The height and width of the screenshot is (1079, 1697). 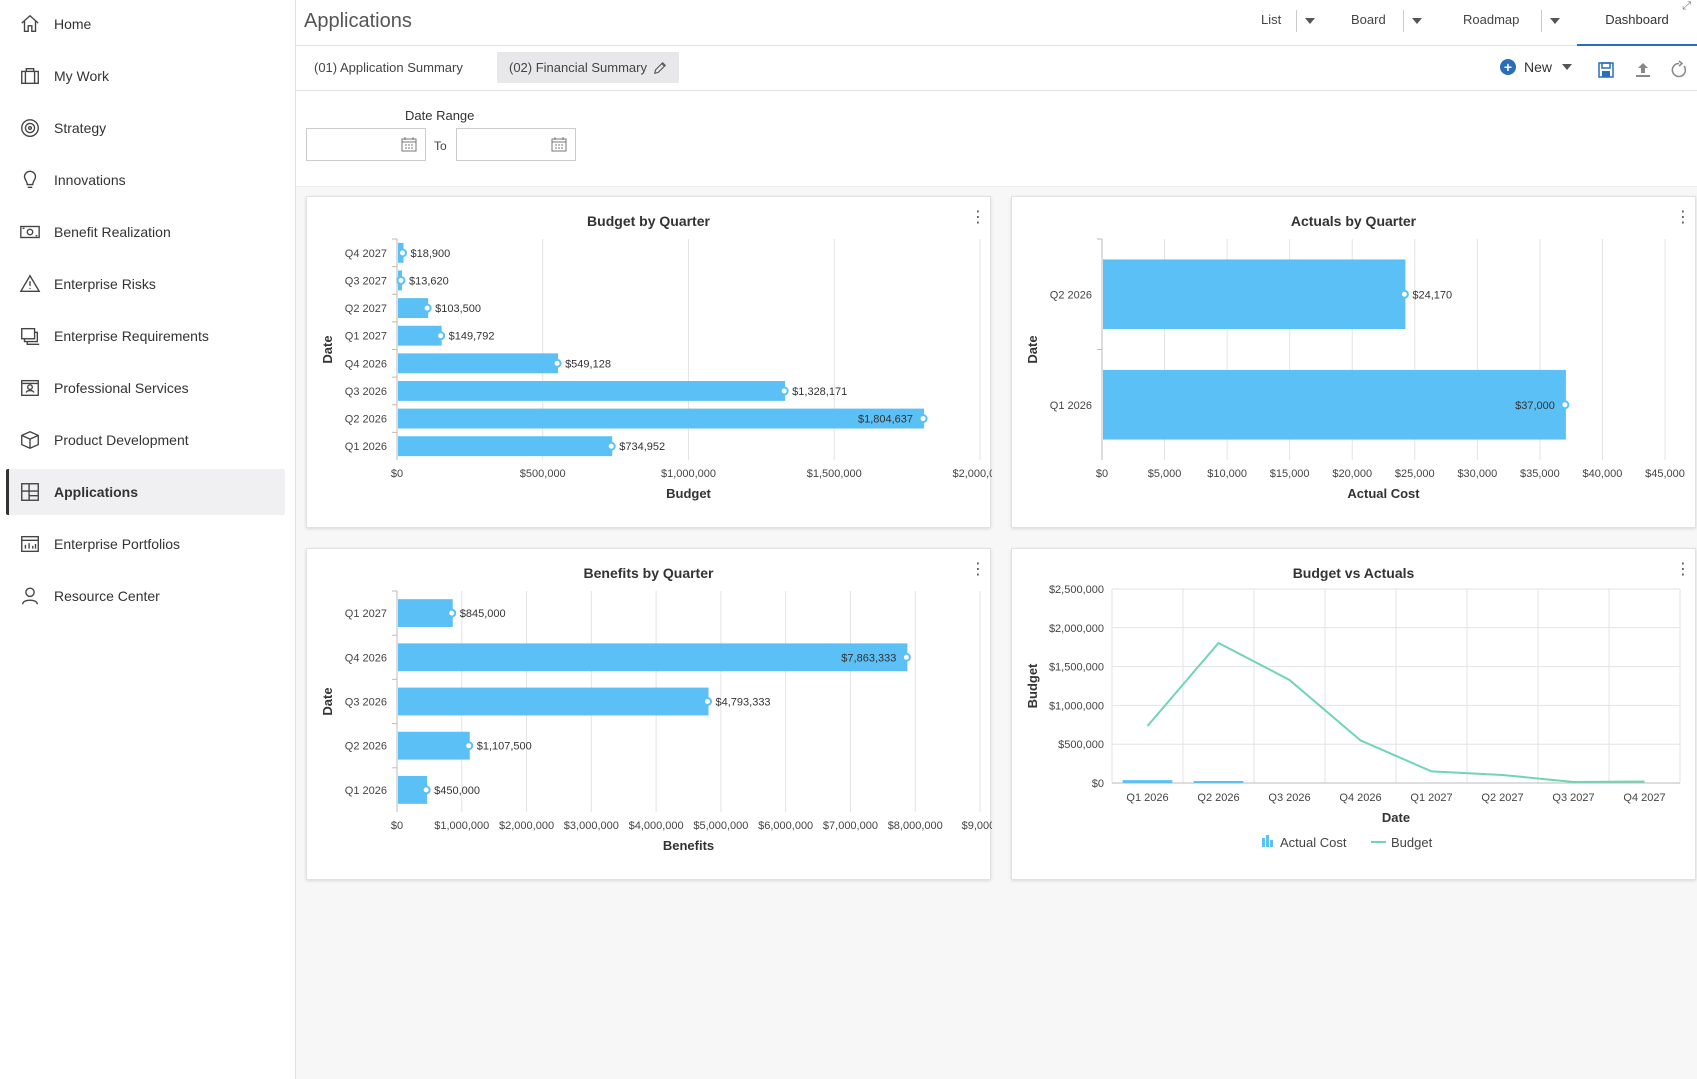 I want to click on y-tick-label: $2,500,000, so click(x=1076, y=590).